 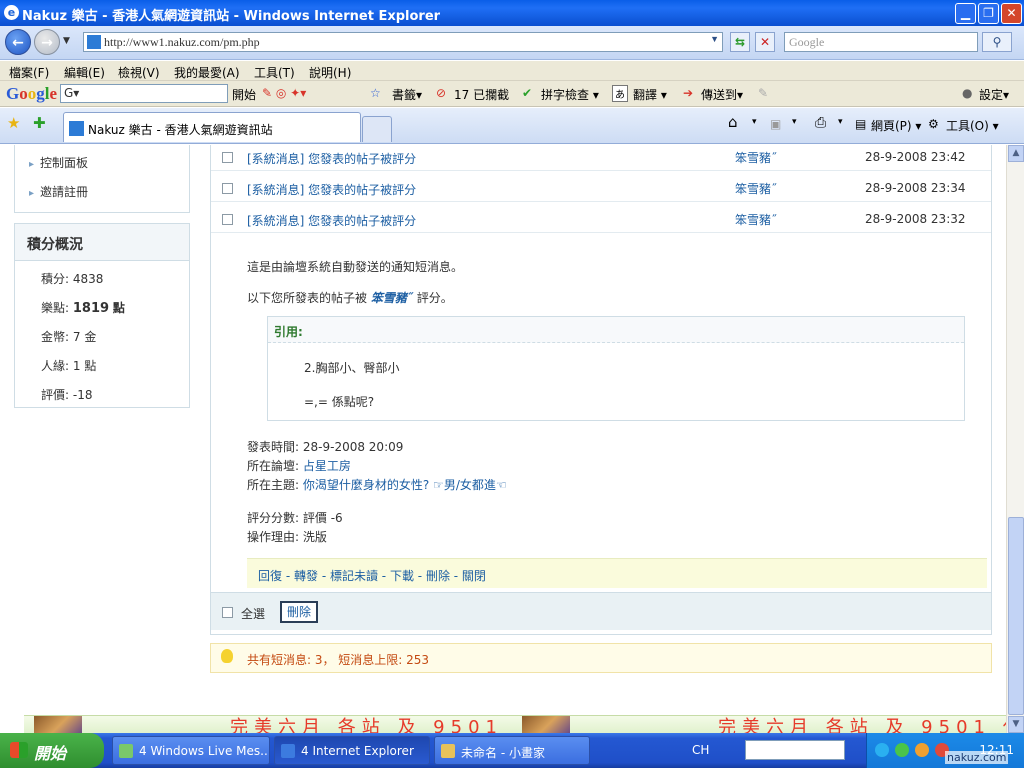 What do you see at coordinates (438, 576) in the screenshot?
I see `delete-link: 刪除` at bounding box center [438, 576].